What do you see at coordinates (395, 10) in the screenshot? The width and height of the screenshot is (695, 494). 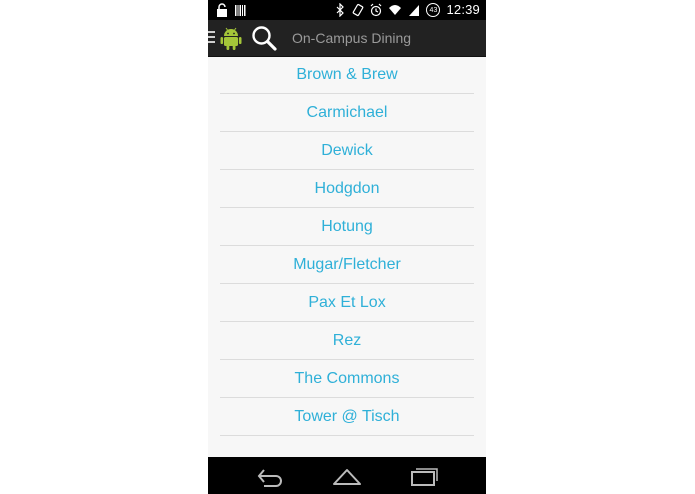 I see `wifi-icon` at bounding box center [395, 10].